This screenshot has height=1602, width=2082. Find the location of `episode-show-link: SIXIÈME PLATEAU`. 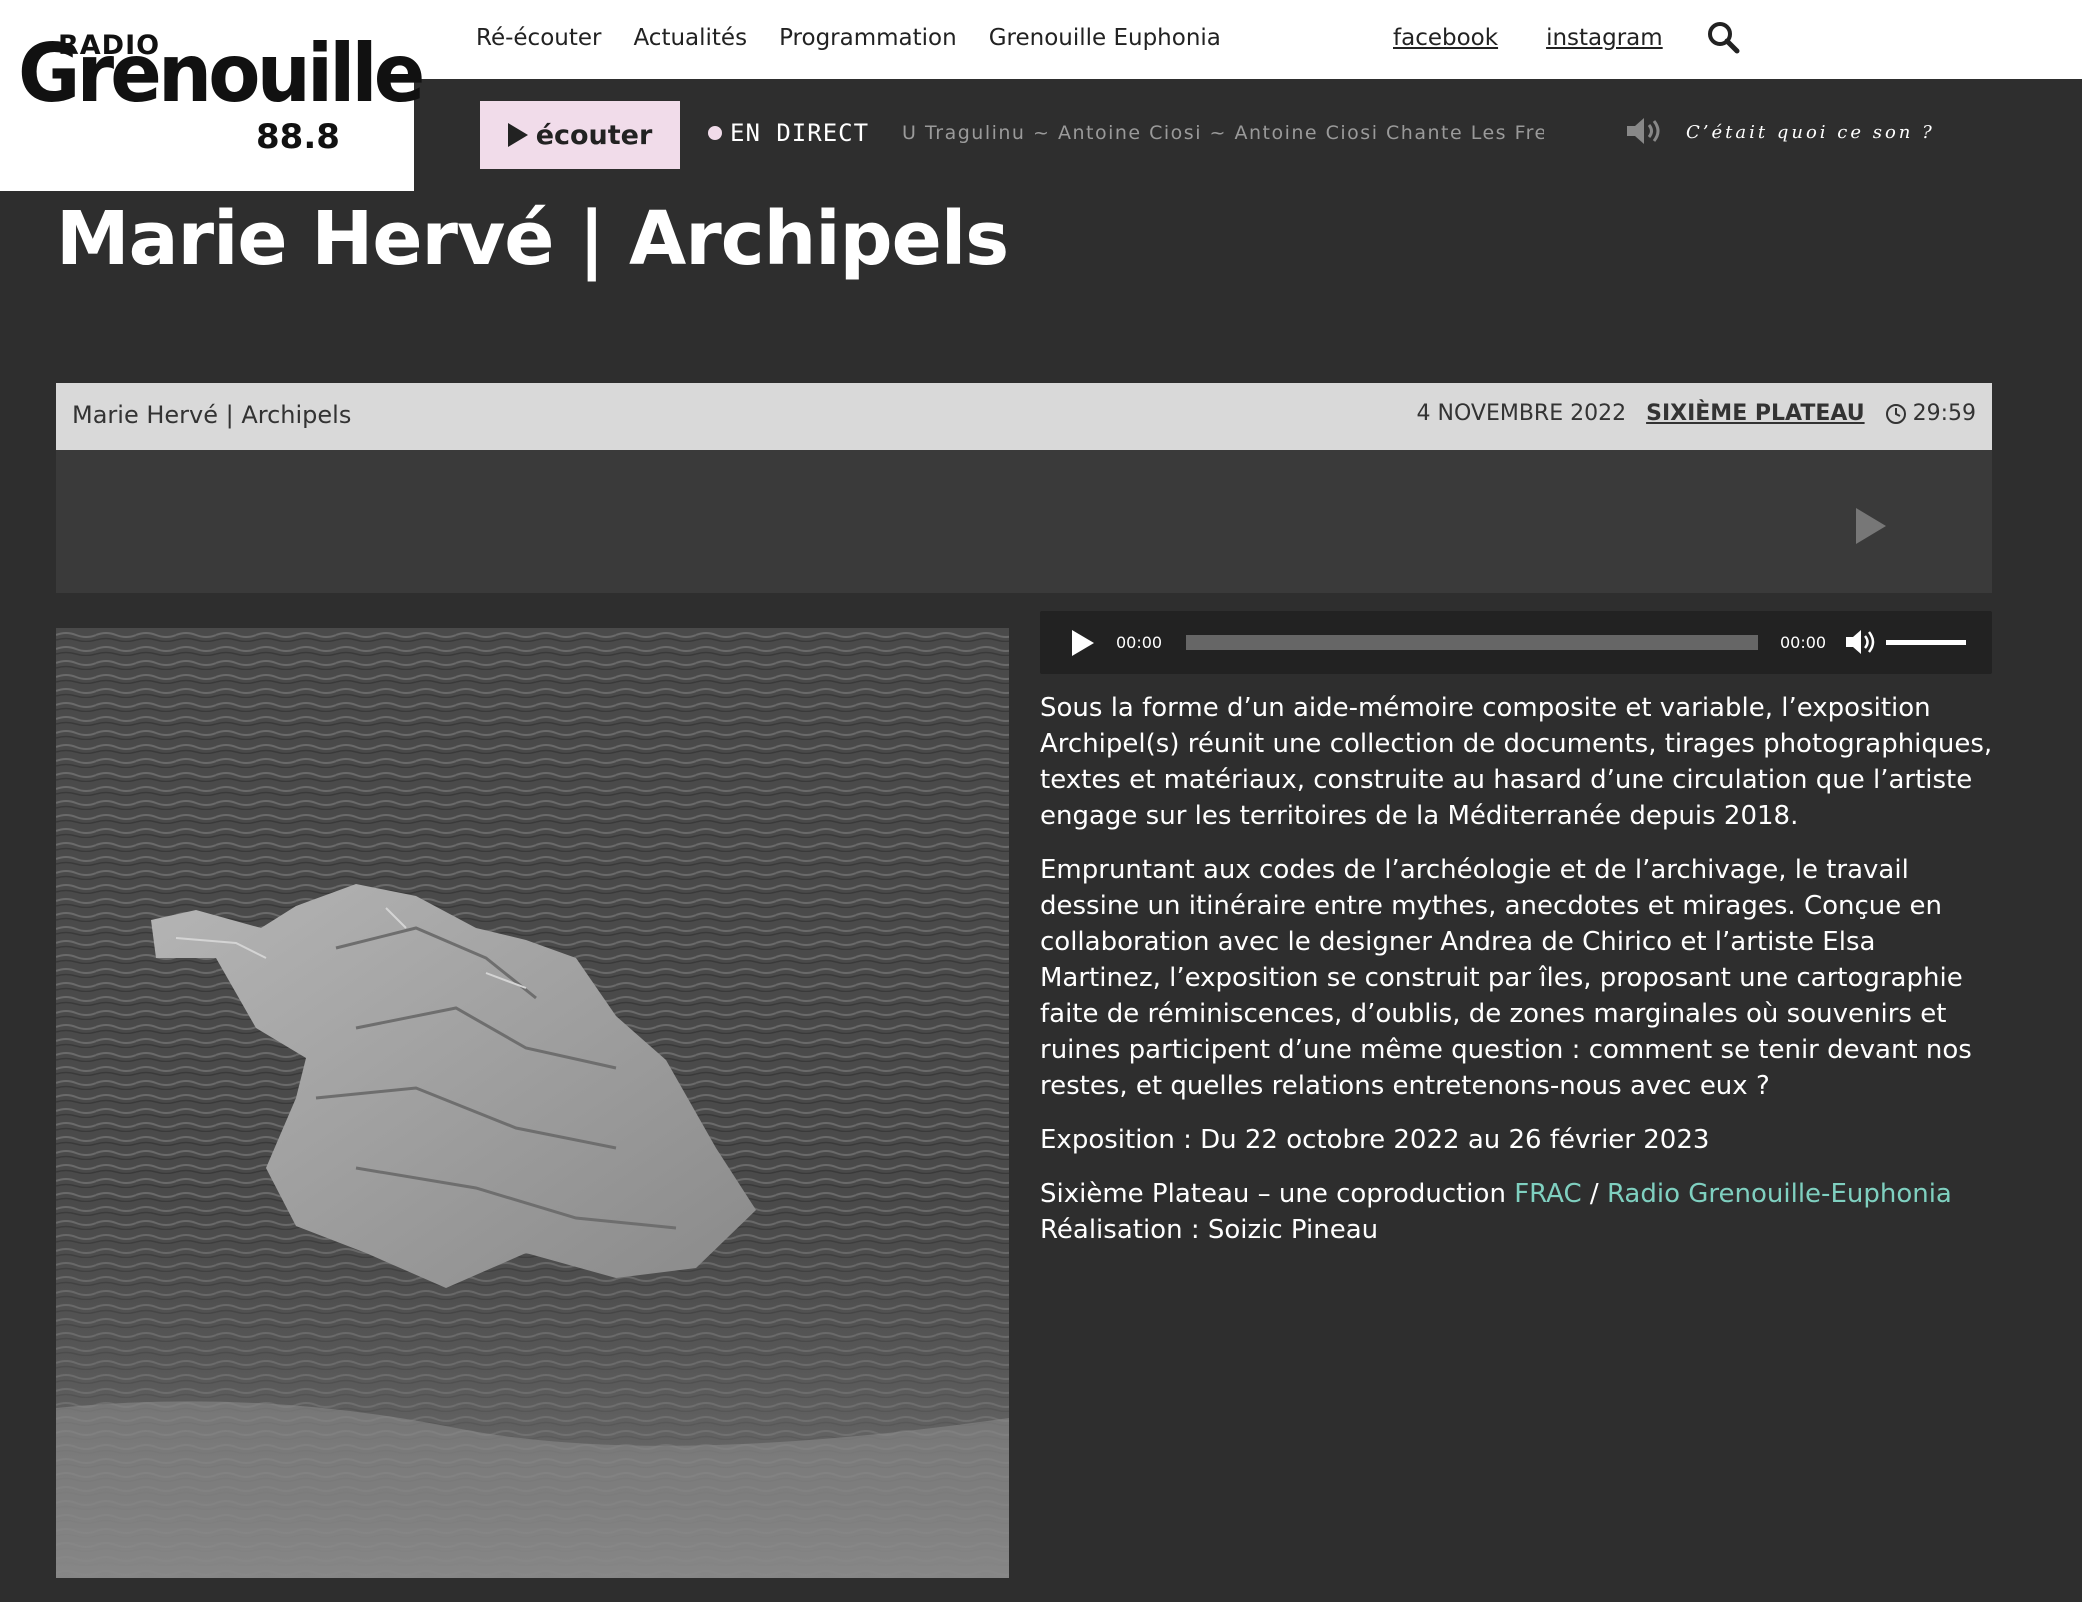

episode-show-link: SIXIÈME PLATEAU is located at coordinates (1755, 413).